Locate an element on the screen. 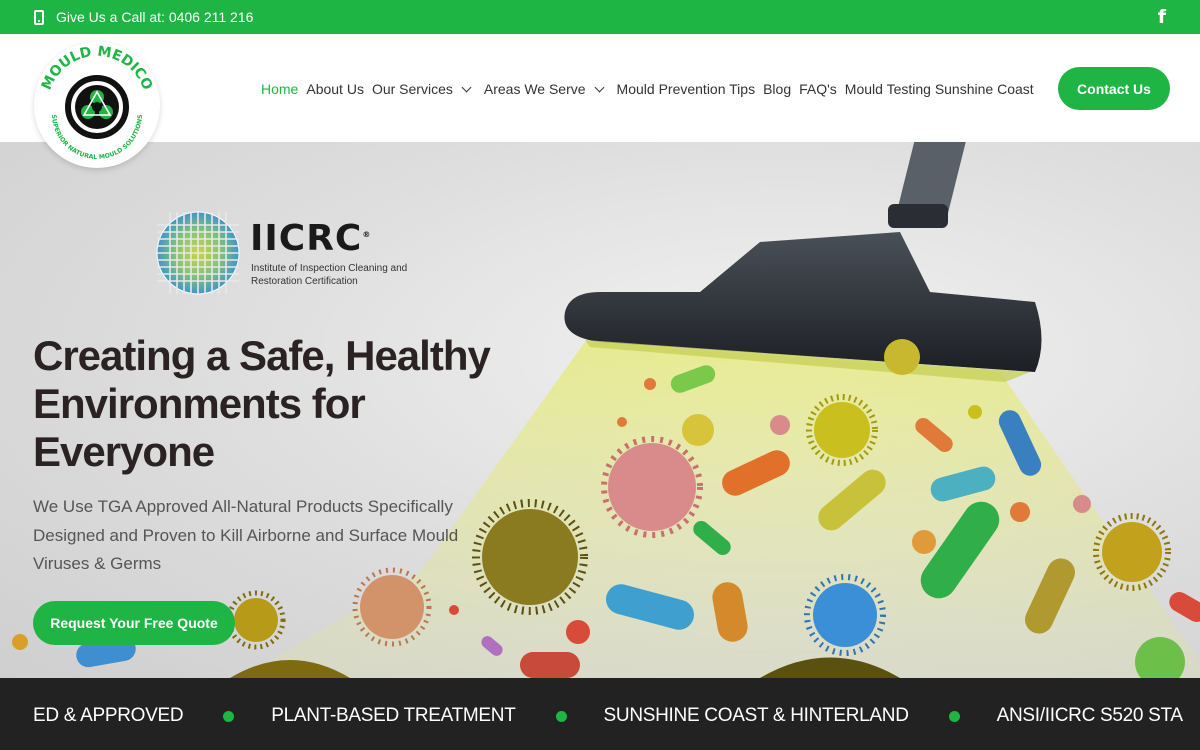 This screenshot has height=750, width=1200. registered-mark: ® is located at coordinates (367, 234).